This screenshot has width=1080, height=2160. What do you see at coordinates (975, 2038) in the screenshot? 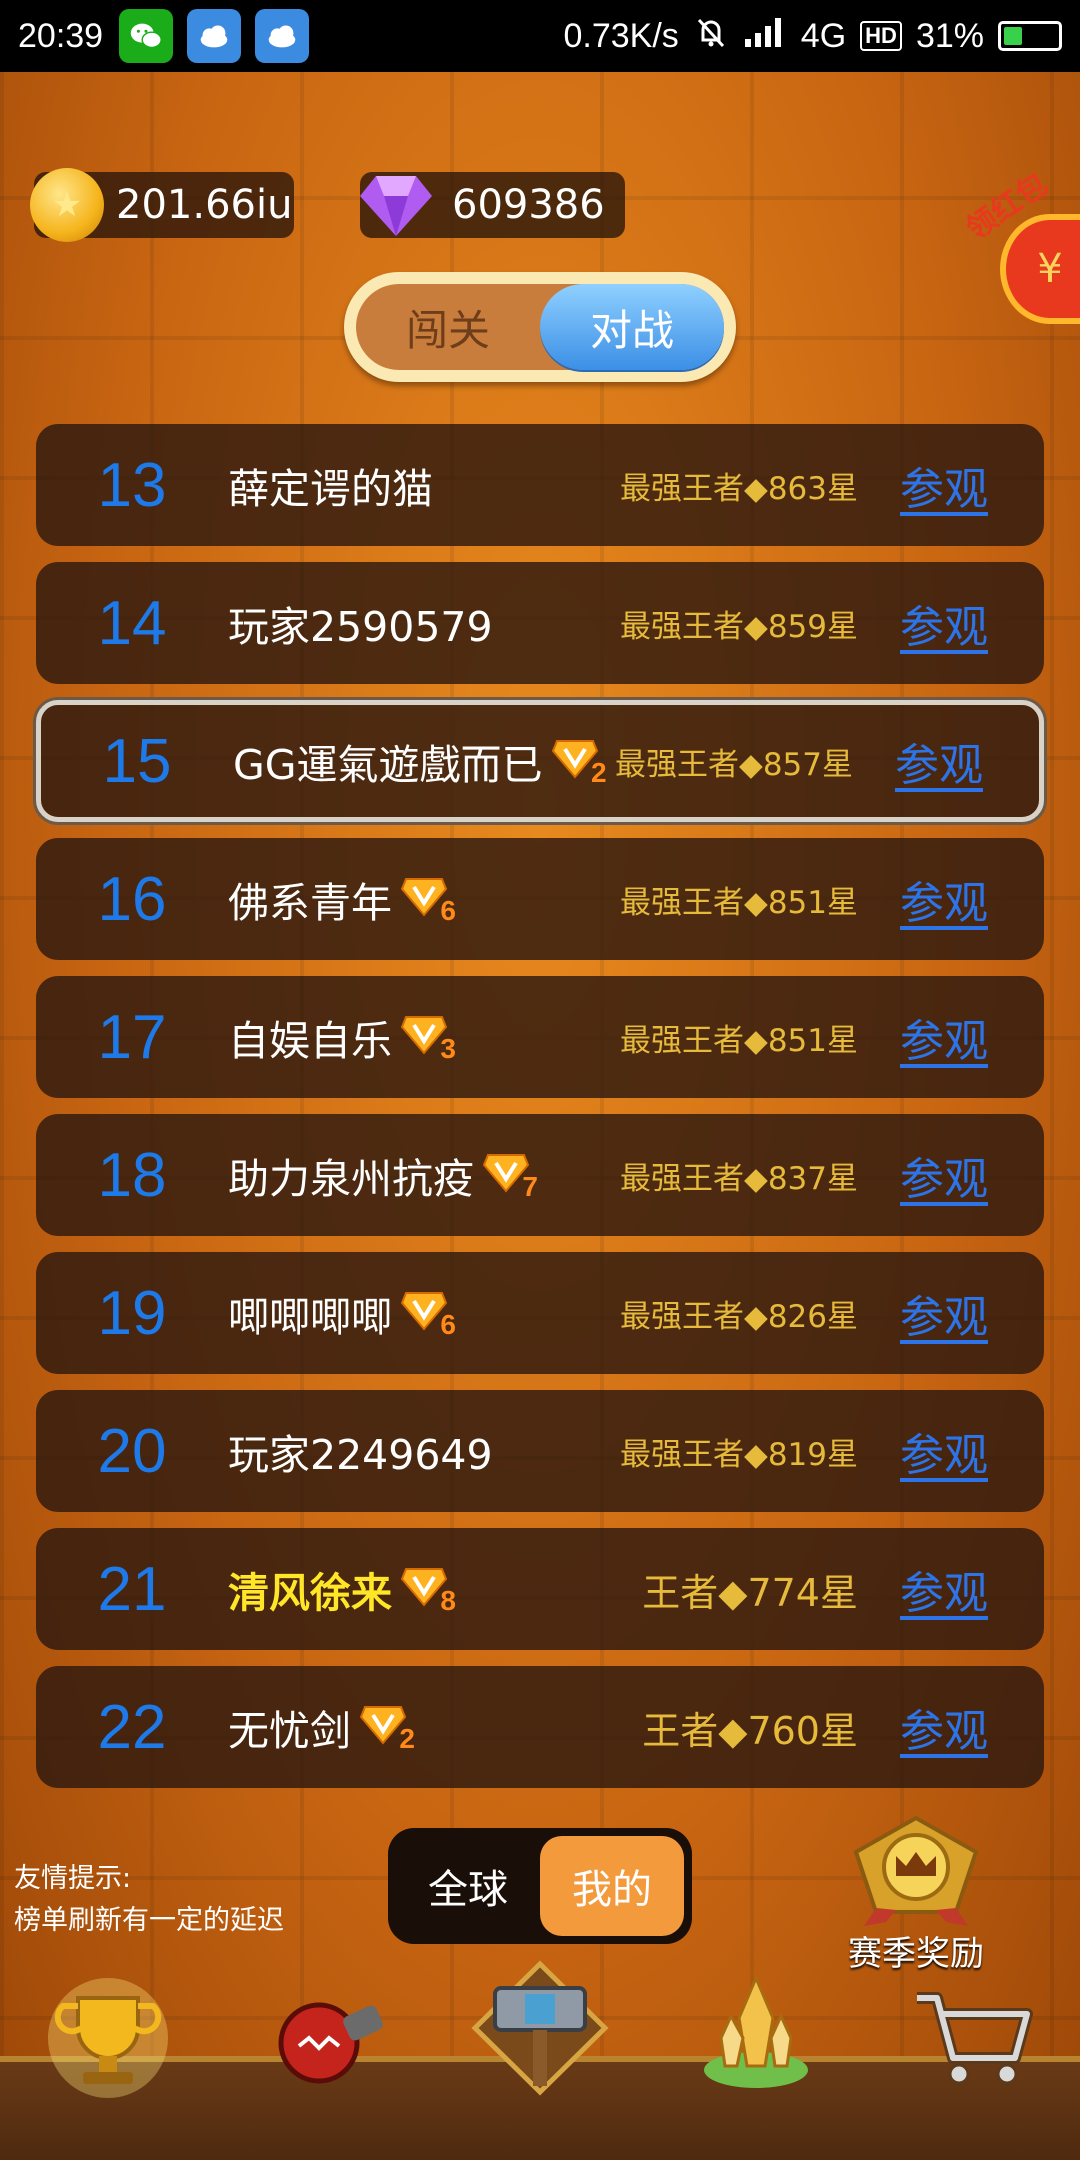
I see `cart-icon` at bounding box center [975, 2038].